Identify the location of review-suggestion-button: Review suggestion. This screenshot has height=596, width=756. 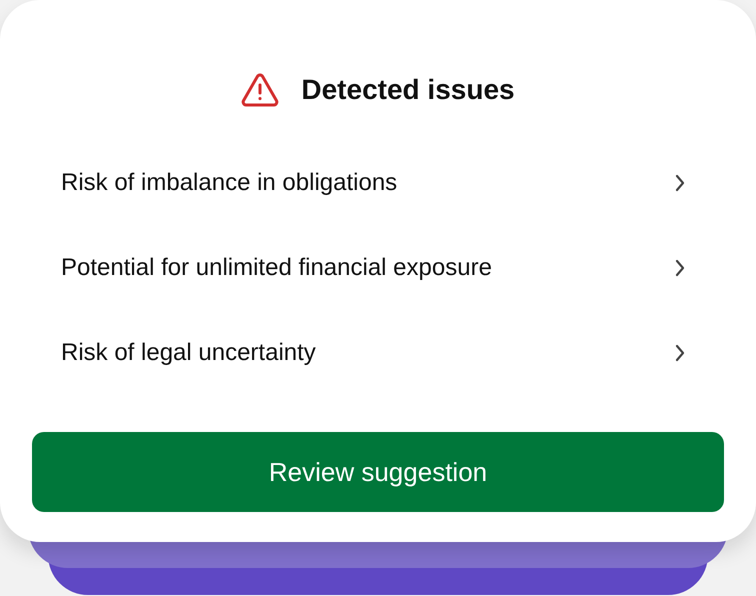
(378, 472).